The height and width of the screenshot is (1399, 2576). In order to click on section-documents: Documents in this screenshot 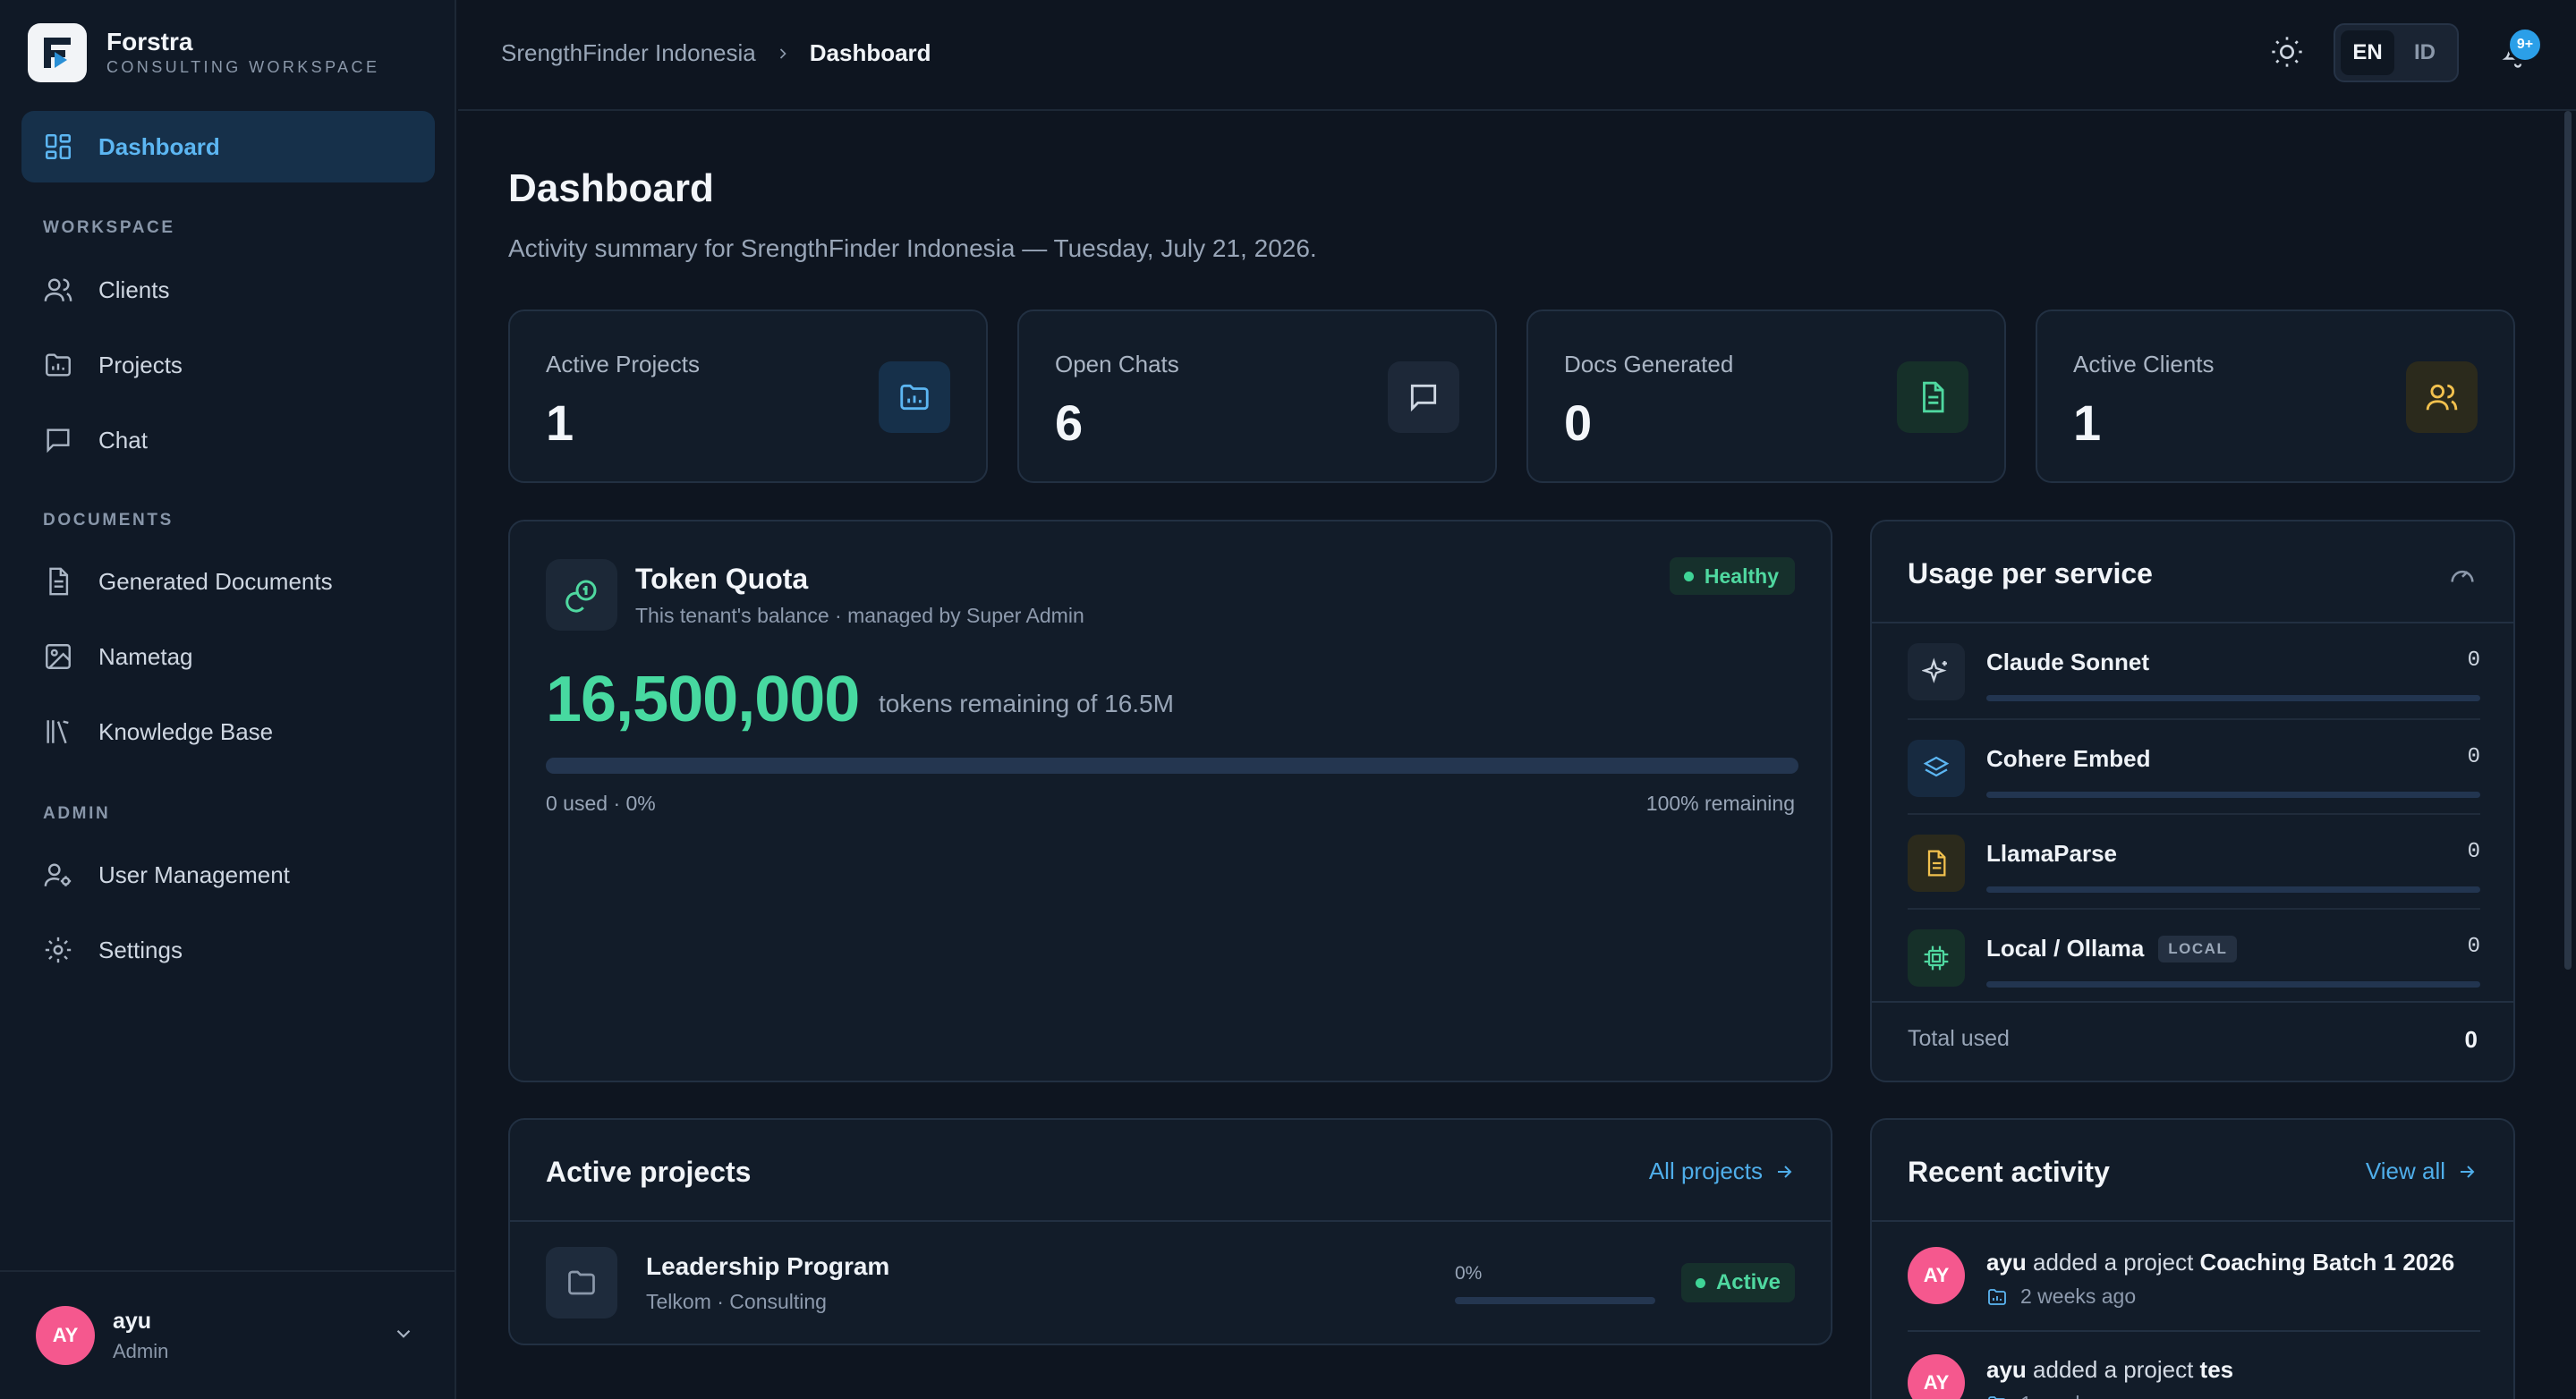, I will do `click(108, 520)`.